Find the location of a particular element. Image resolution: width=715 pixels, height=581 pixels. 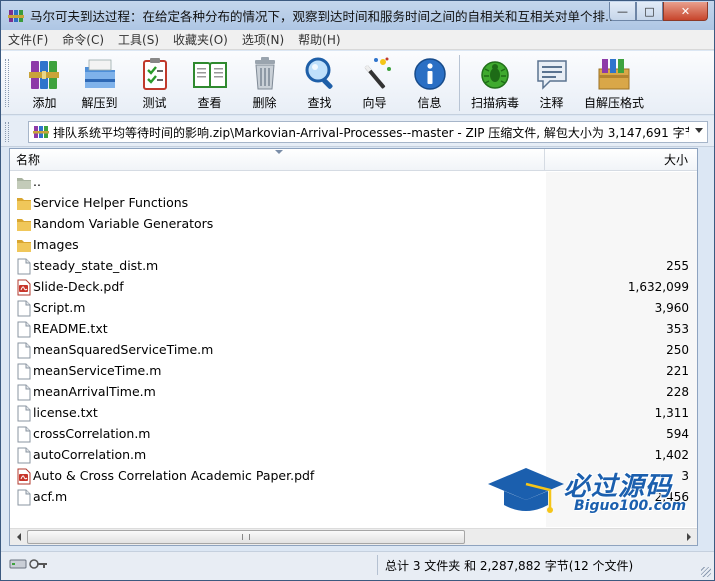

file-size: 1,632,099 is located at coordinates (658, 287).